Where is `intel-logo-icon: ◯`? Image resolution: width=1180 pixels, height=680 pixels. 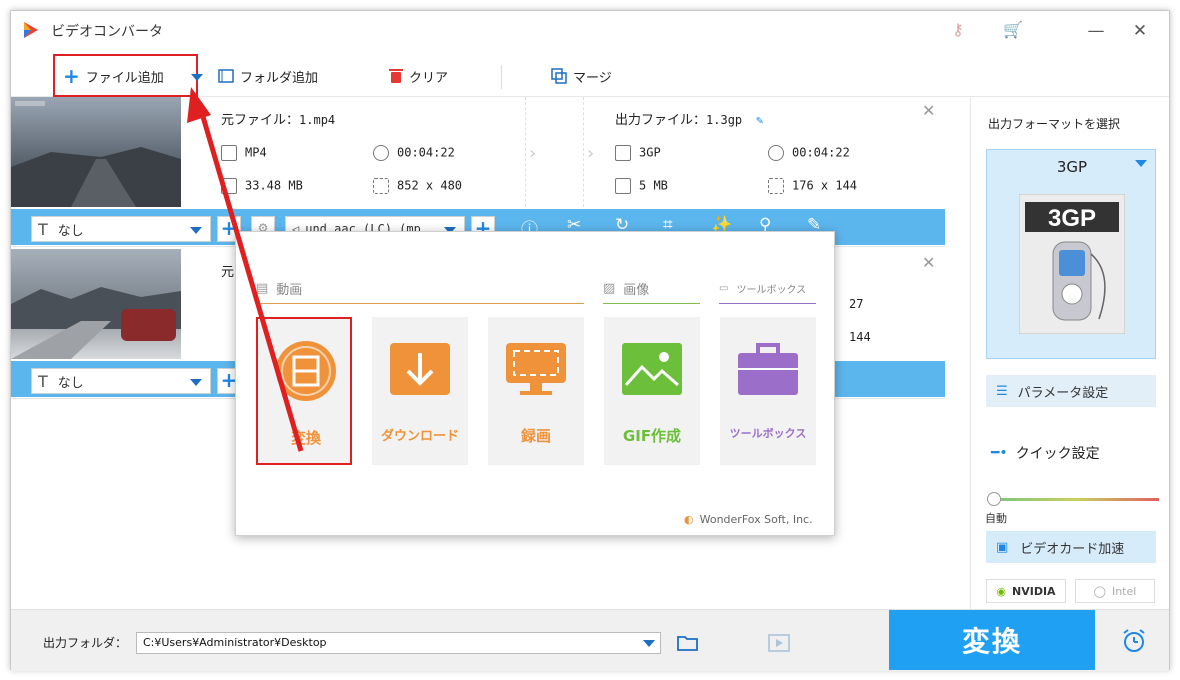 intel-logo-icon: ◯ is located at coordinates (1099, 591).